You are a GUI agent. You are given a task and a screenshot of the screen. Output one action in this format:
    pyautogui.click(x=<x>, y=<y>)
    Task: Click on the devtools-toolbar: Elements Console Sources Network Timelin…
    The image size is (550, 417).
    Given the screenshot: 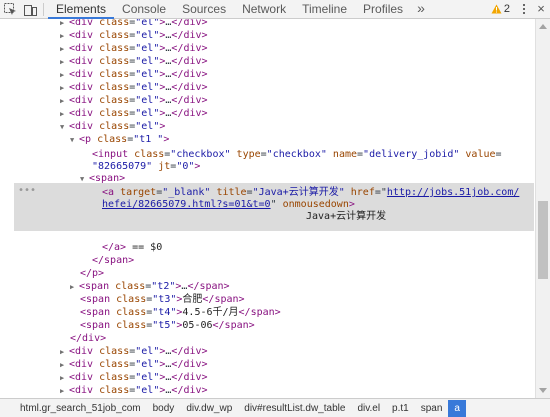 What is the action you would take?
    pyautogui.click(x=275, y=9)
    